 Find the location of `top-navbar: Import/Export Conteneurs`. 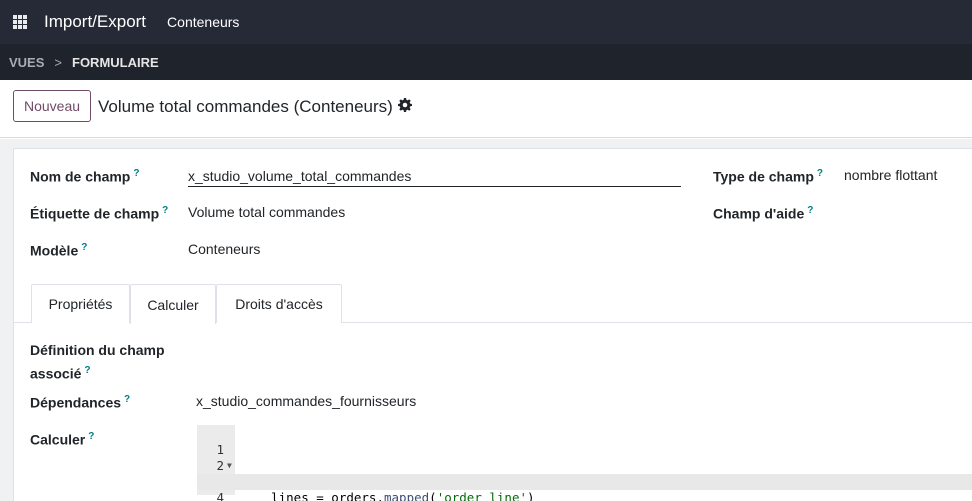

top-navbar: Import/Export Conteneurs is located at coordinates (486, 22).